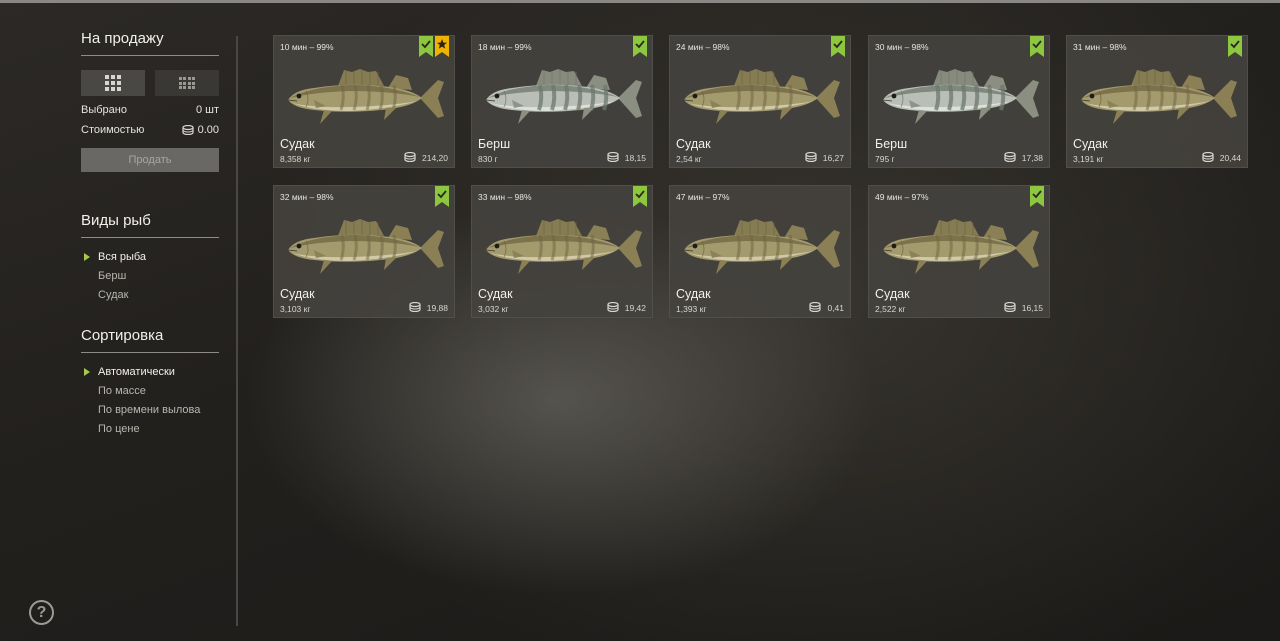  Describe the element at coordinates (1032, 158) in the screenshot. I see `fish-price-value: 17,38` at that location.